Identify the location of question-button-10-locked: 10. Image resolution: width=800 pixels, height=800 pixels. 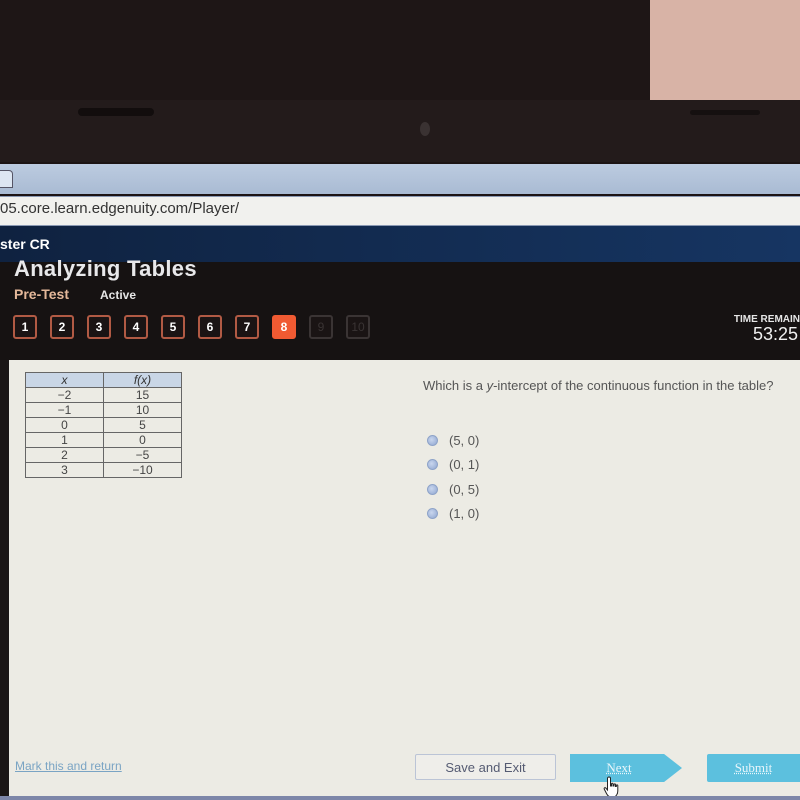
(358, 327).